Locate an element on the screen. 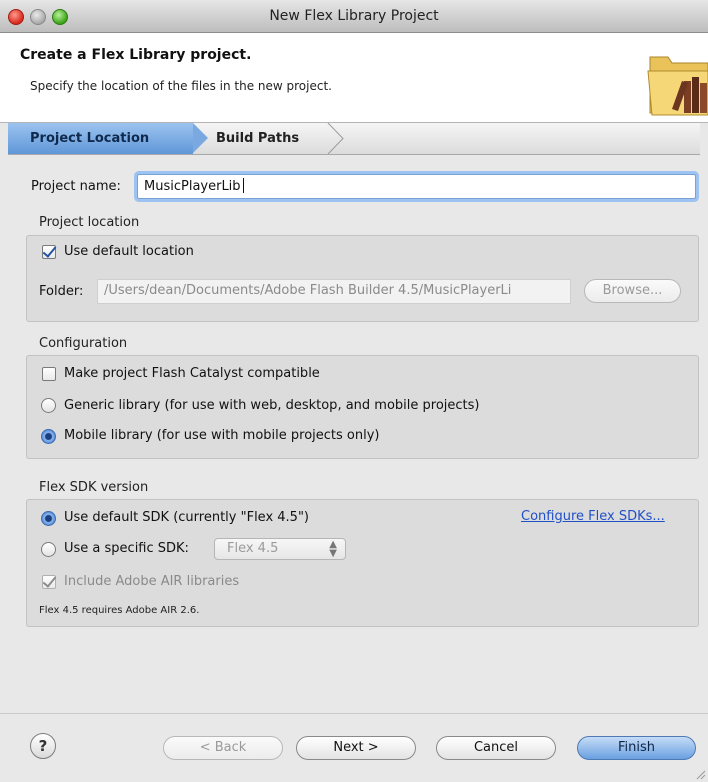  default-sdk-label: Use default SDK (currently "Flex 4.5") is located at coordinates (187, 517).